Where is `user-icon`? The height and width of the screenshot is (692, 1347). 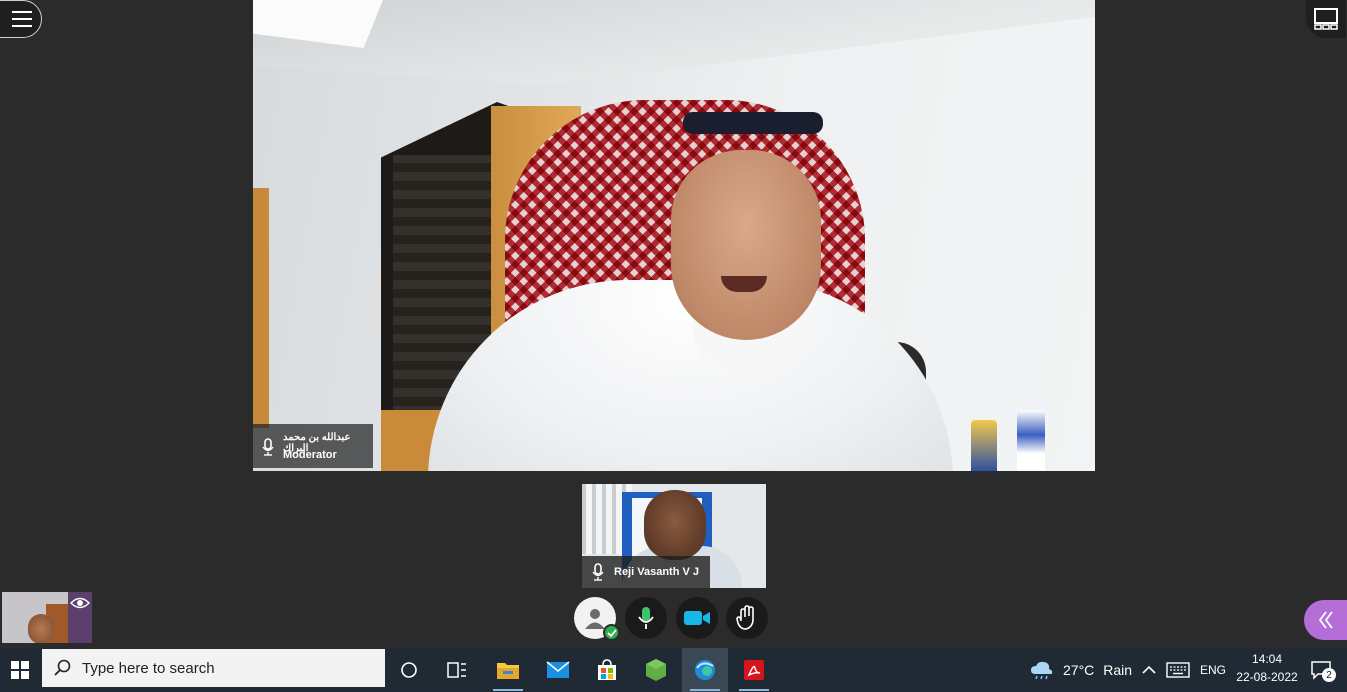
user-icon is located at coordinates (595, 619).